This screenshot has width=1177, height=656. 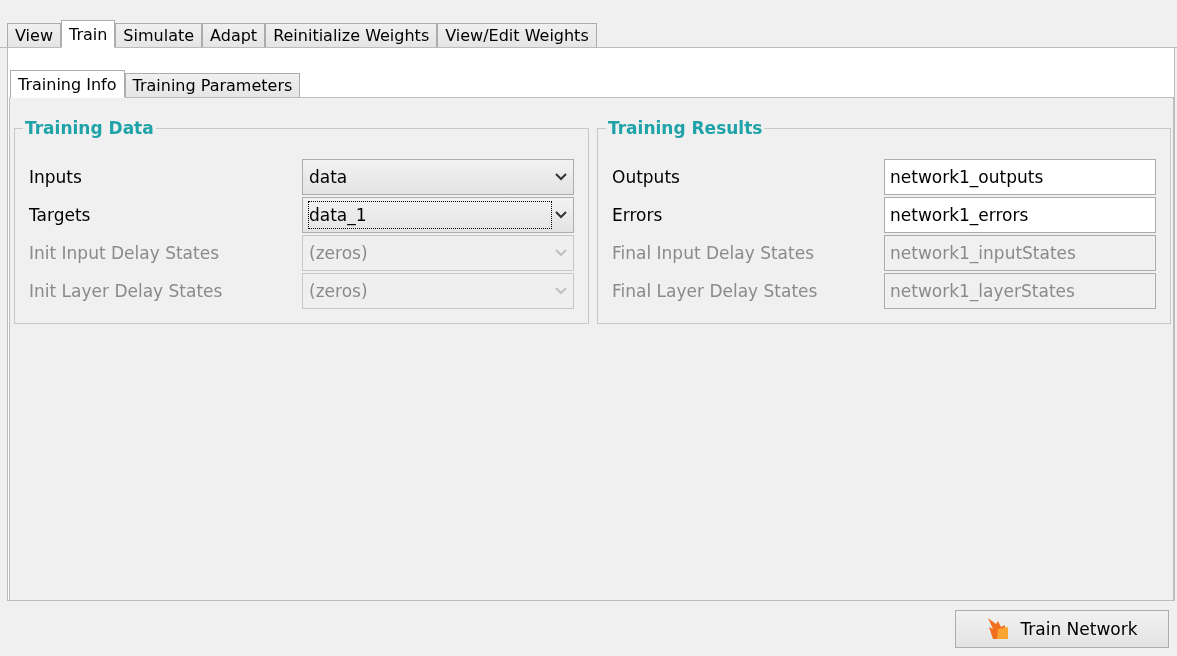 What do you see at coordinates (517, 35) in the screenshot?
I see `tab: View/Edit Weights` at bounding box center [517, 35].